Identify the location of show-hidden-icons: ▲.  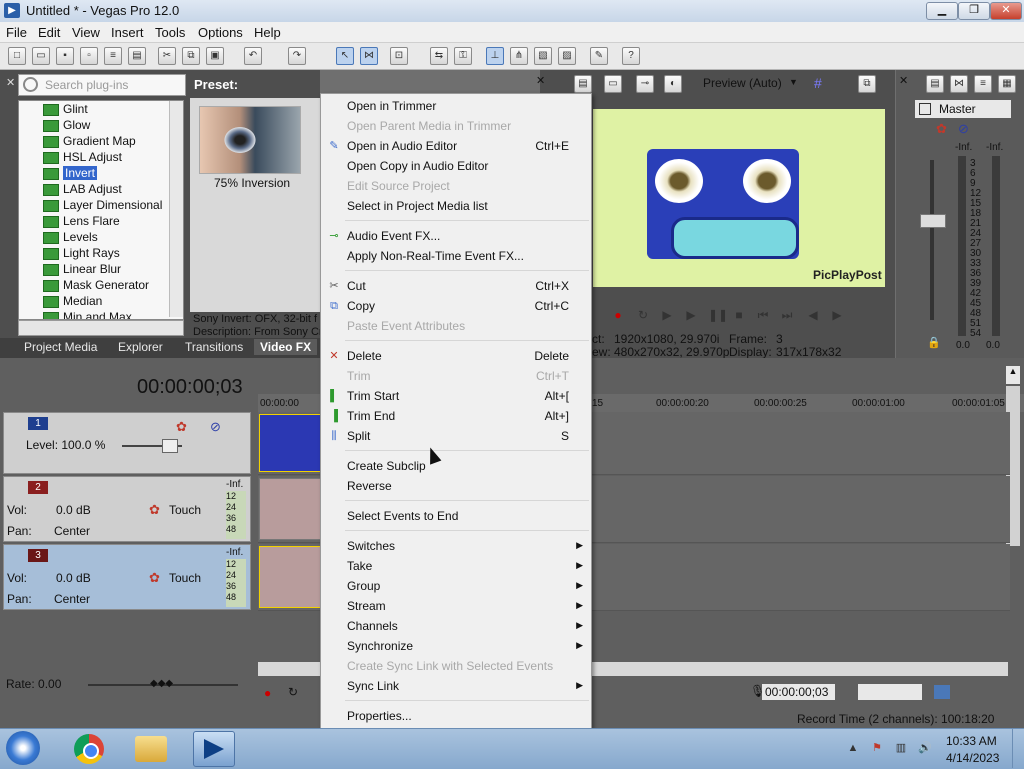
(853, 748).